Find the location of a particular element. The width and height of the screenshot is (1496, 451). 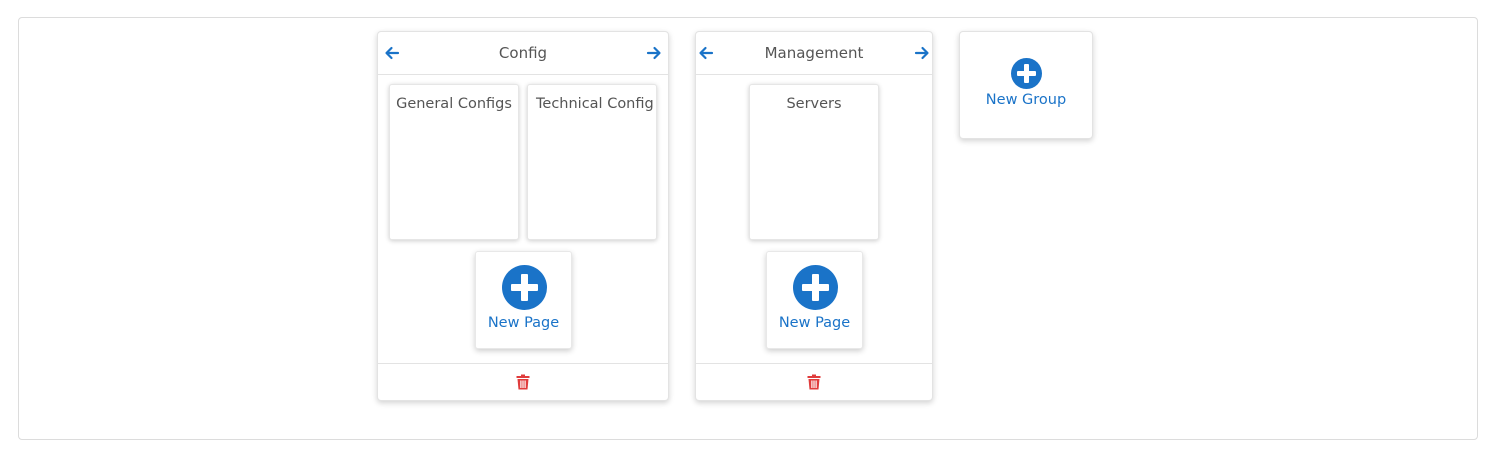

page-title: Technical Config is located at coordinates (595, 104).